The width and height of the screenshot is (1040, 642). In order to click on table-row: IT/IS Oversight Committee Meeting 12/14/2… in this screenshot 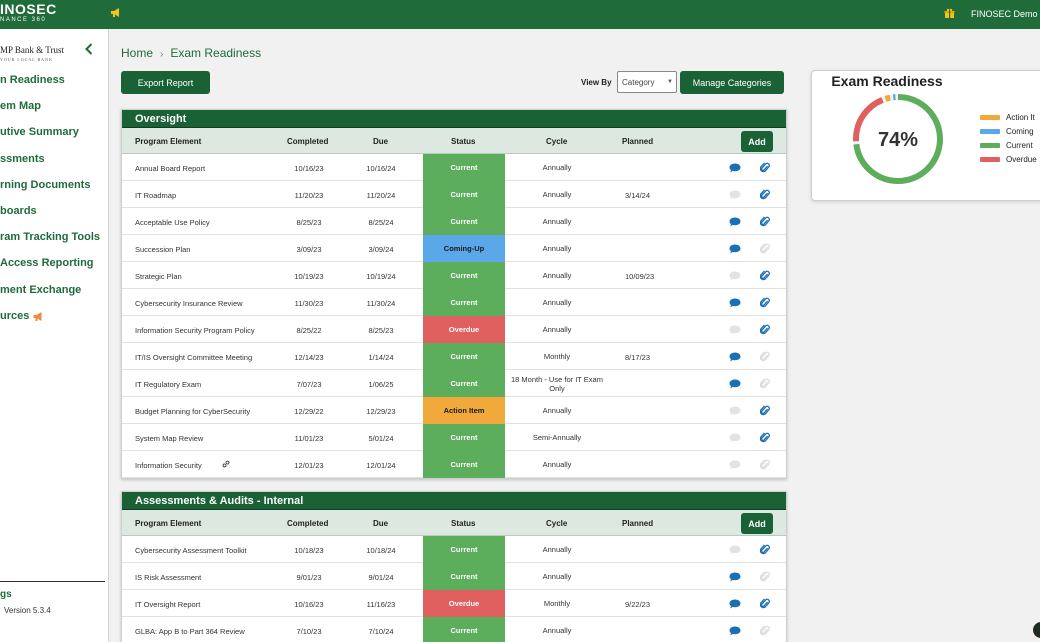, I will do `click(454, 356)`.